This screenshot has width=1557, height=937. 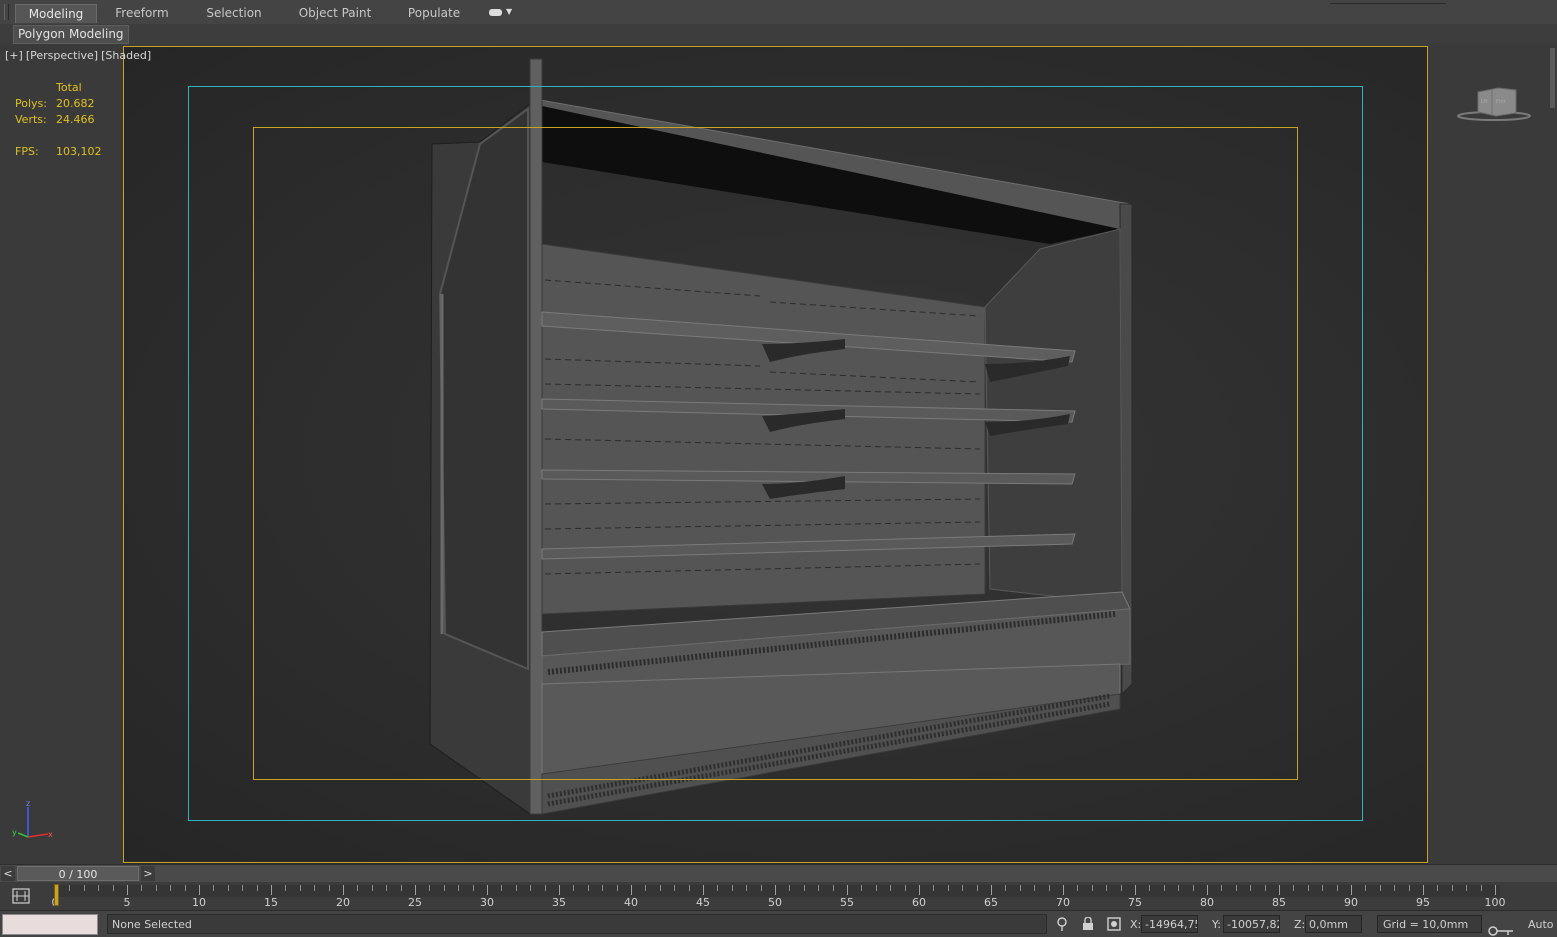 I want to click on x-coord-label: X:, so click(x=1136, y=924).